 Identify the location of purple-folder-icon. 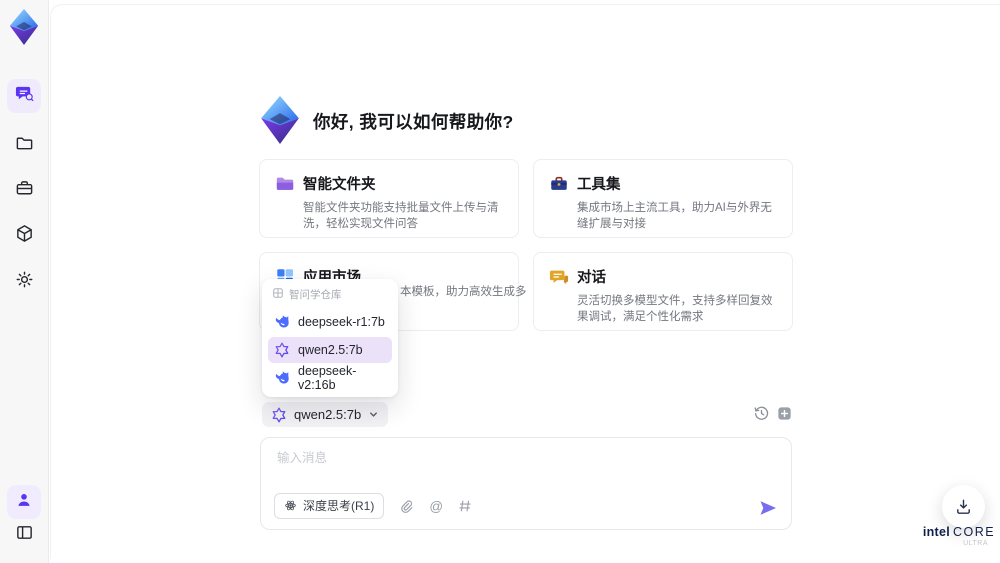
(285, 184).